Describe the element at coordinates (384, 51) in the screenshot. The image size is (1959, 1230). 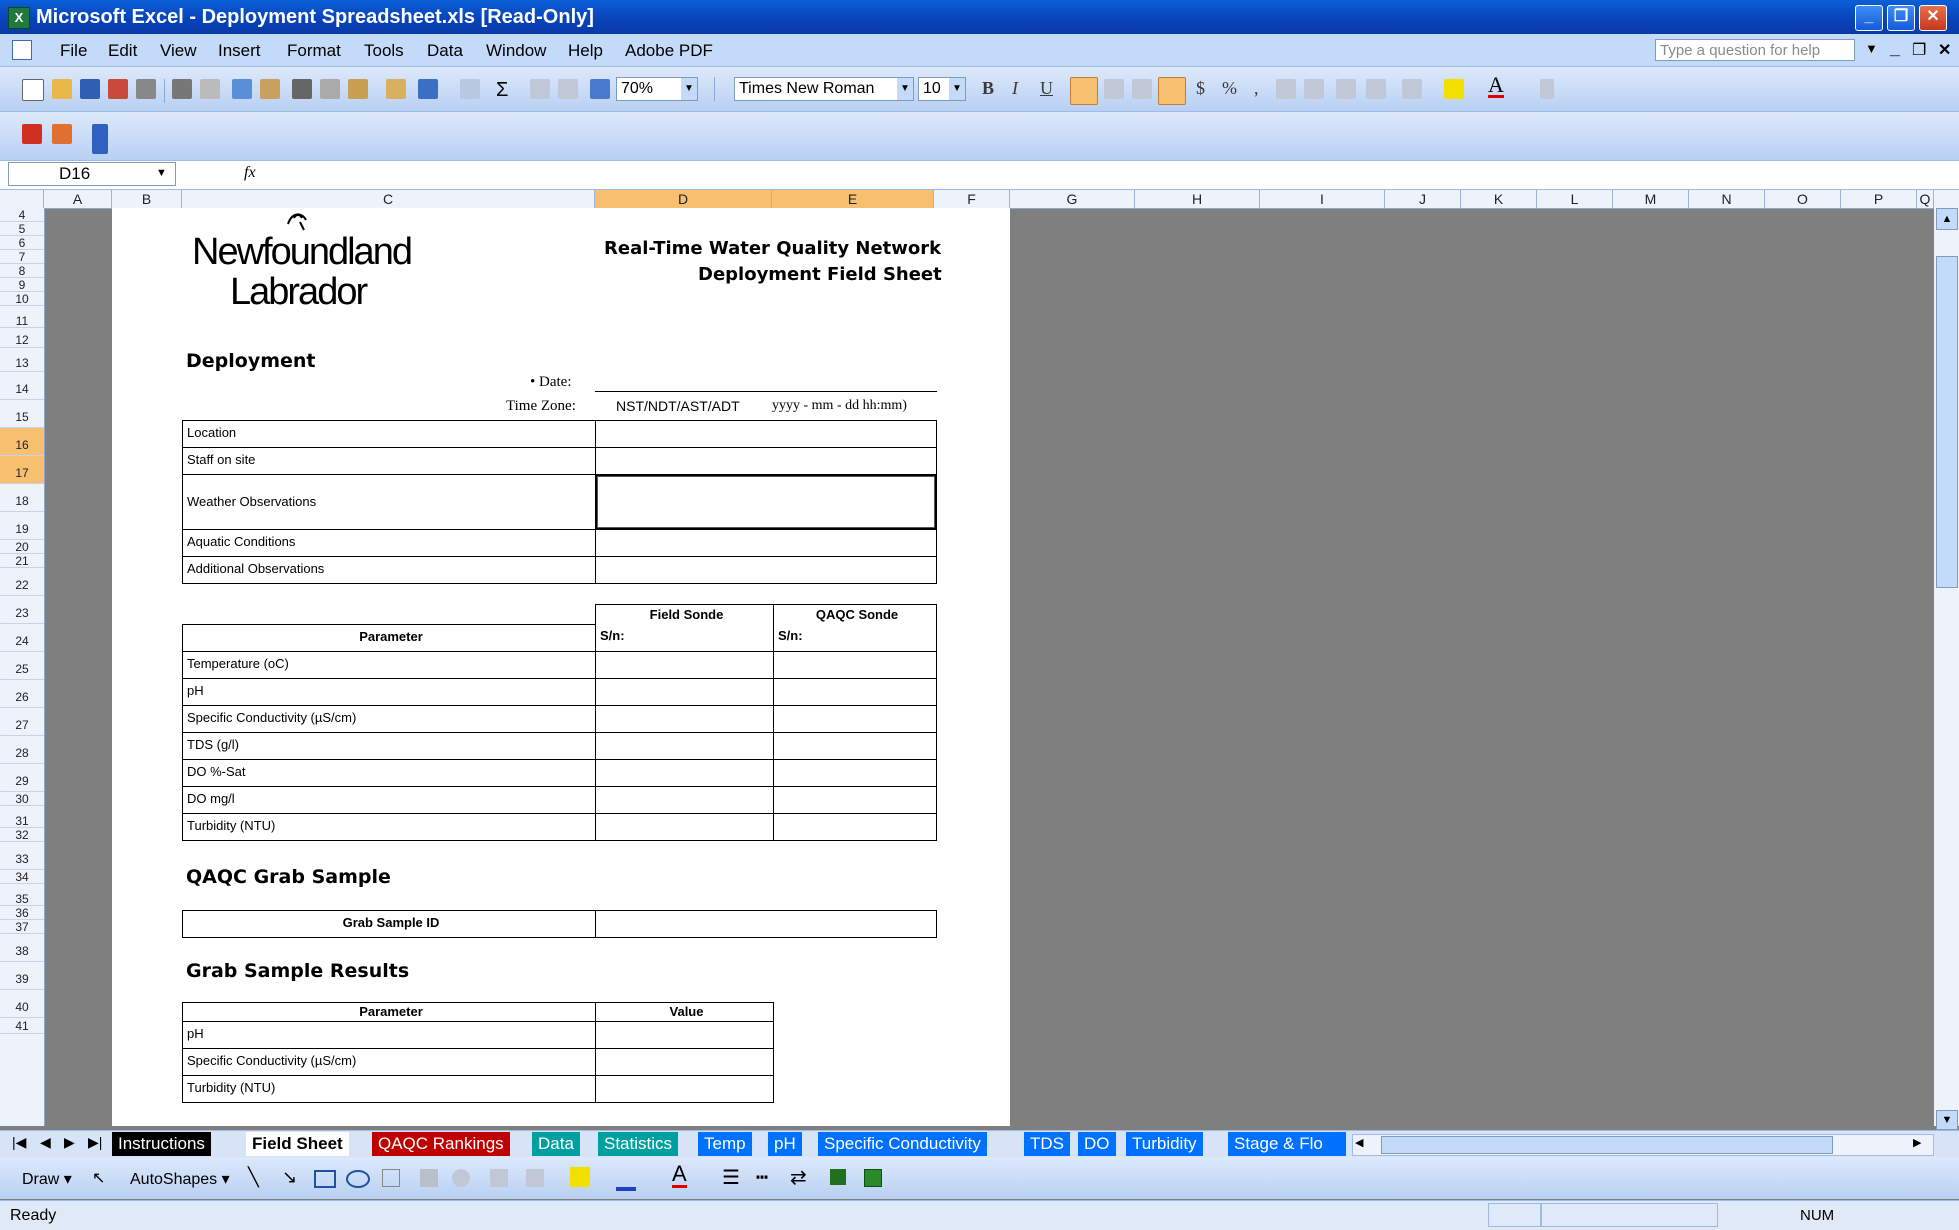
I see `menu-tools: Tools` at that location.